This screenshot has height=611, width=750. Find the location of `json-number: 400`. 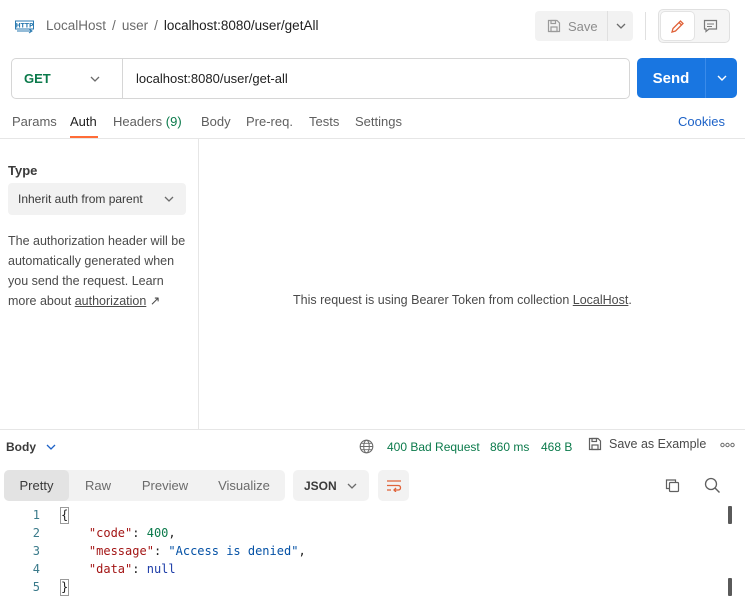

json-number: 400 is located at coordinates (157, 533).